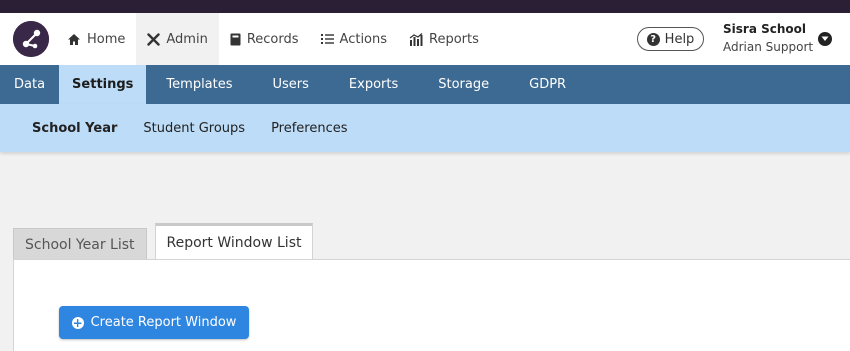 Image resolution: width=850 pixels, height=351 pixels. I want to click on nav-admin-label: Admin, so click(187, 39).